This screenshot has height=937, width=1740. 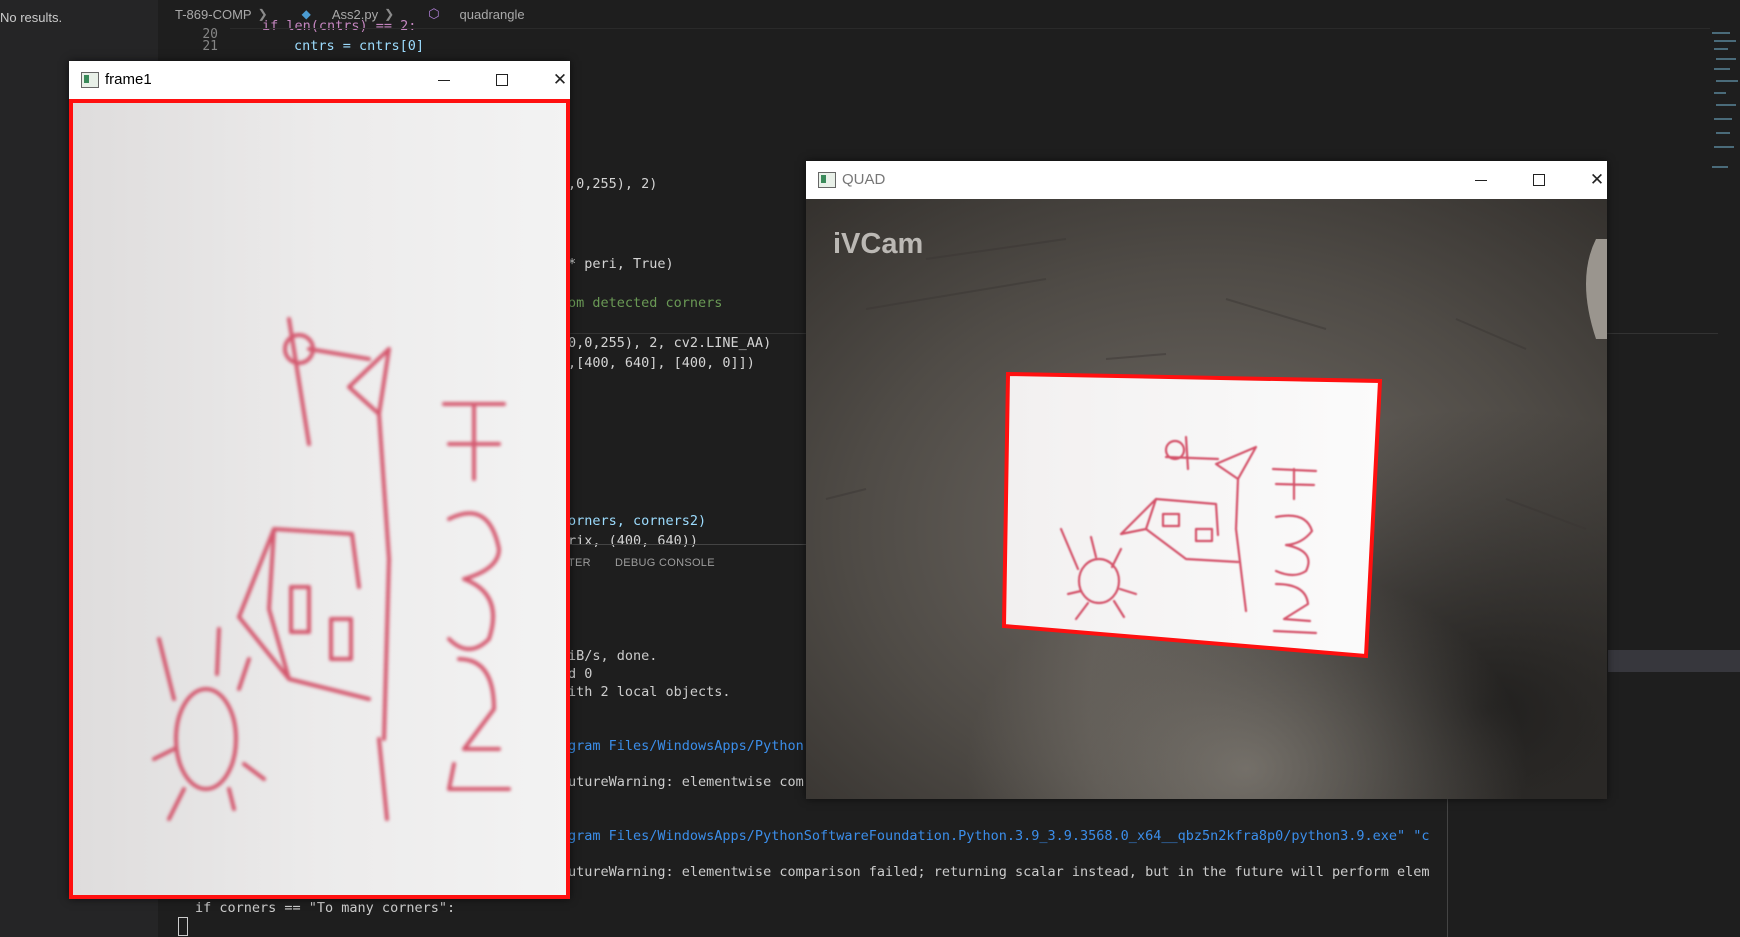 I want to click on window-titlebar: frame1 ✕, so click(x=319, y=80).